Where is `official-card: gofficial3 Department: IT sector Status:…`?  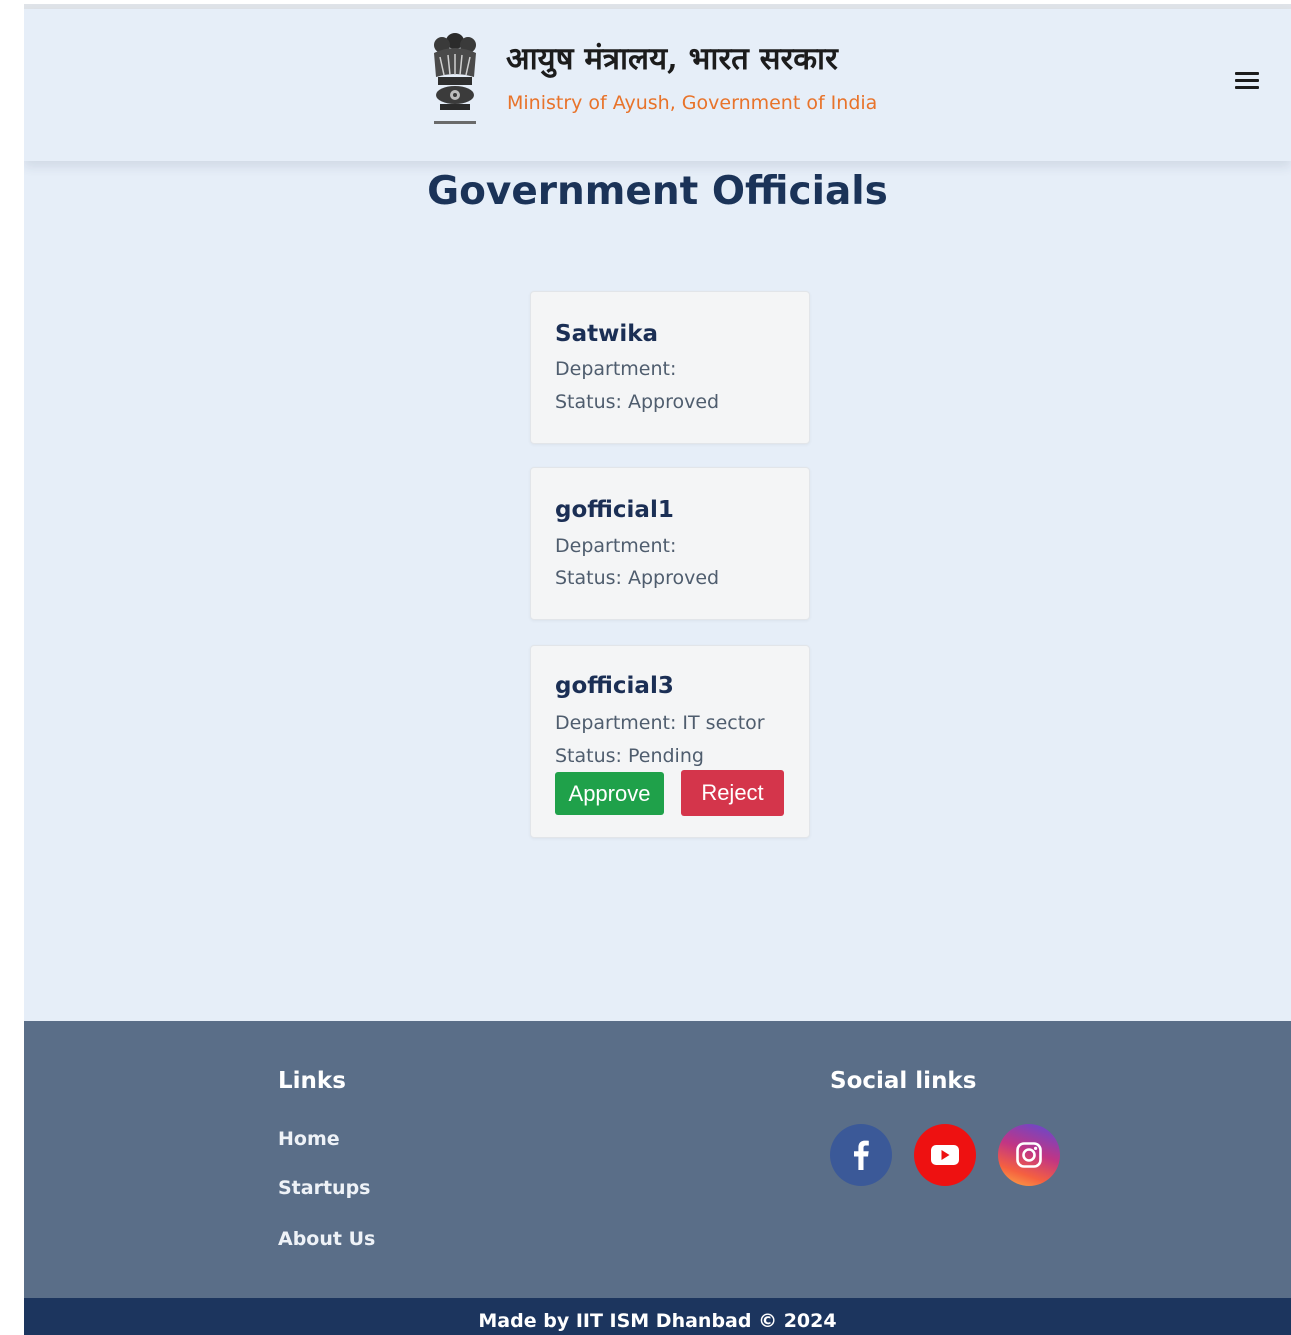
official-card: gofficial3 Department: IT sector Status:… is located at coordinates (670, 741).